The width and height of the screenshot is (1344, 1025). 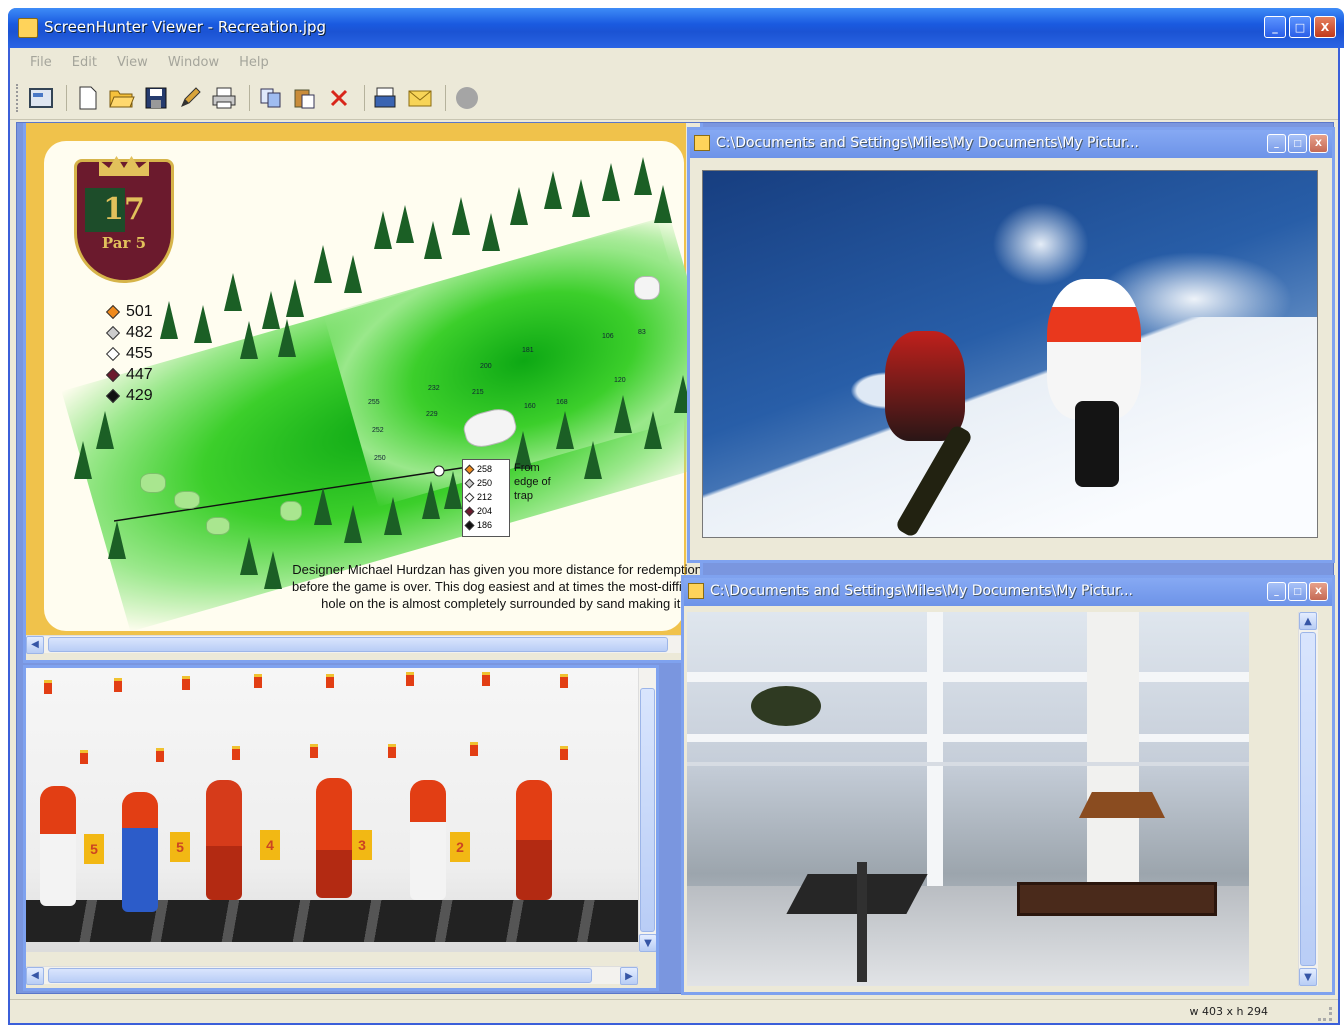 I want to click on open-icon, so click(x=122, y=98).